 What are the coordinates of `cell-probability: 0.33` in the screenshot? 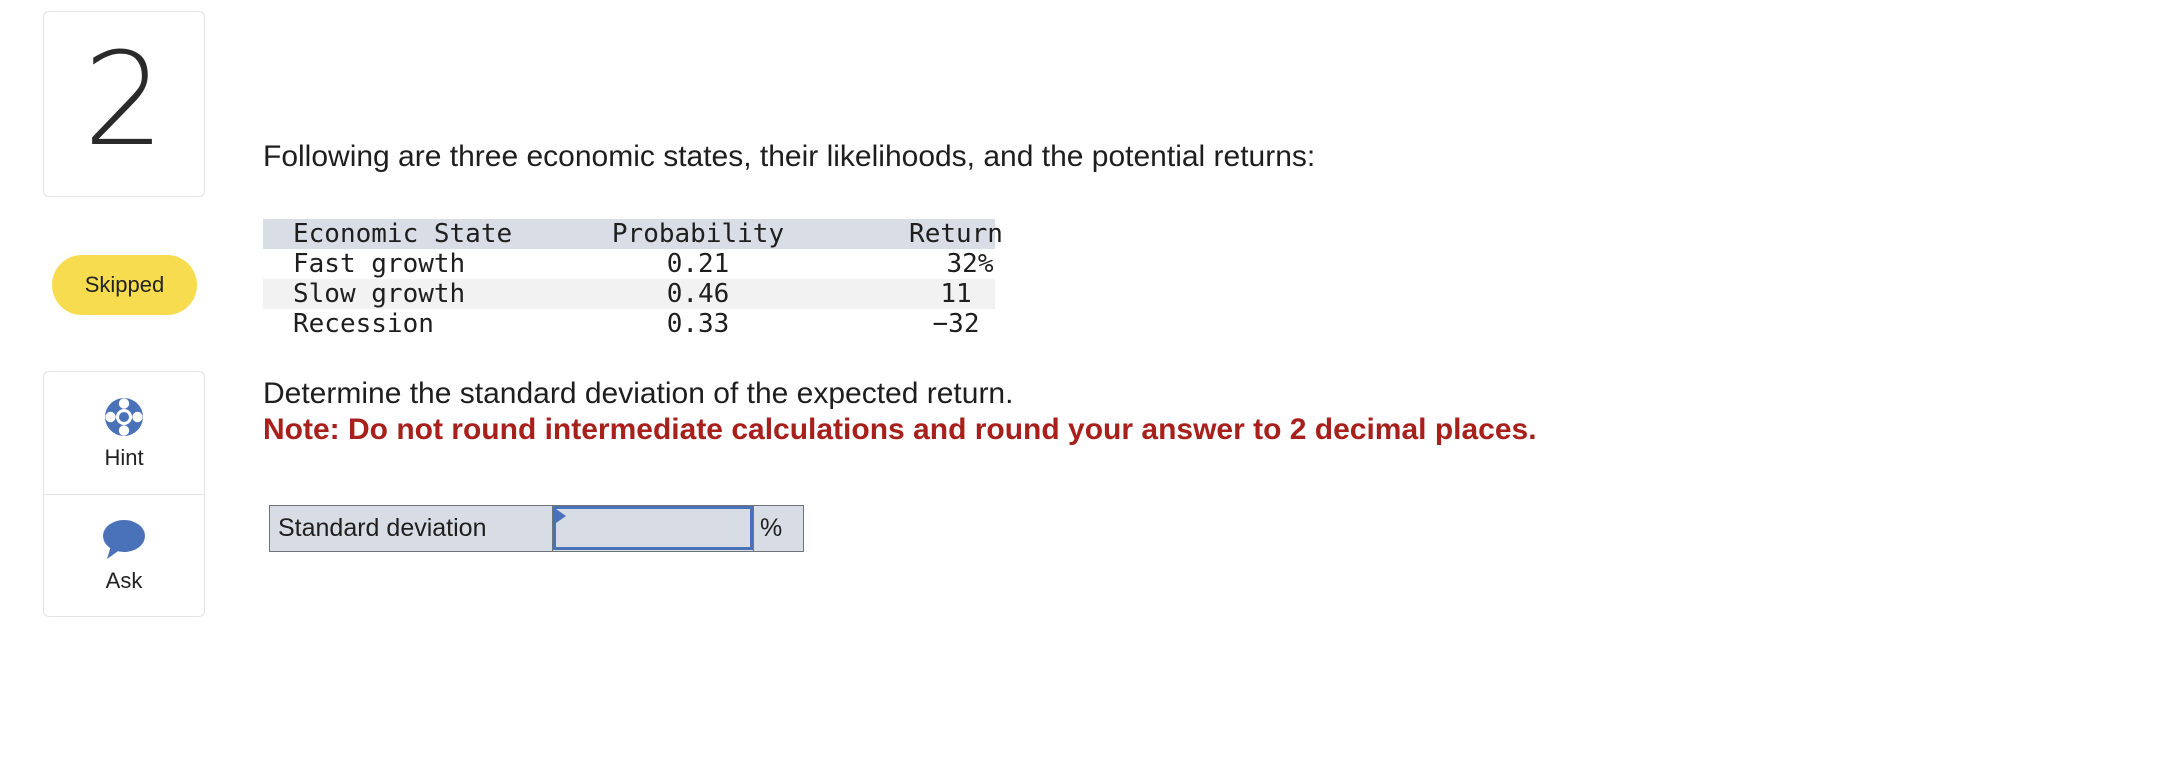 It's located at (698, 324).